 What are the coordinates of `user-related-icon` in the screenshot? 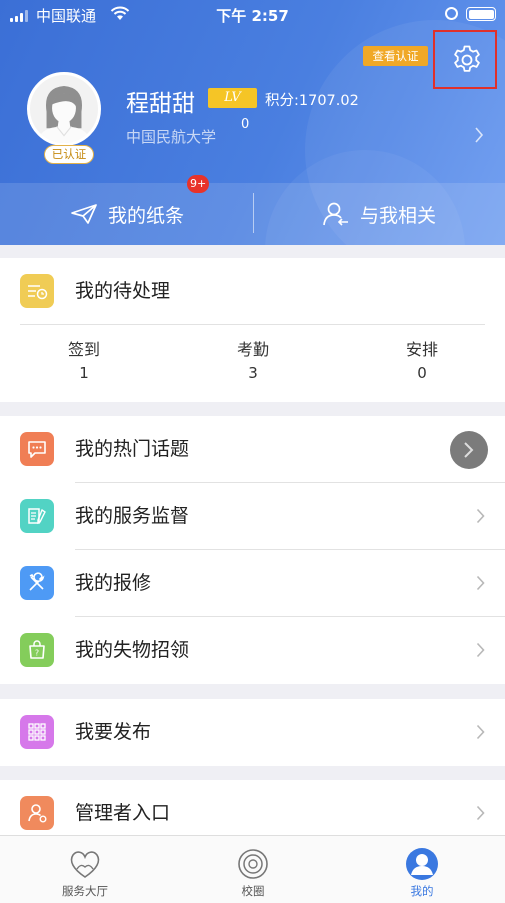 It's located at (335, 214).